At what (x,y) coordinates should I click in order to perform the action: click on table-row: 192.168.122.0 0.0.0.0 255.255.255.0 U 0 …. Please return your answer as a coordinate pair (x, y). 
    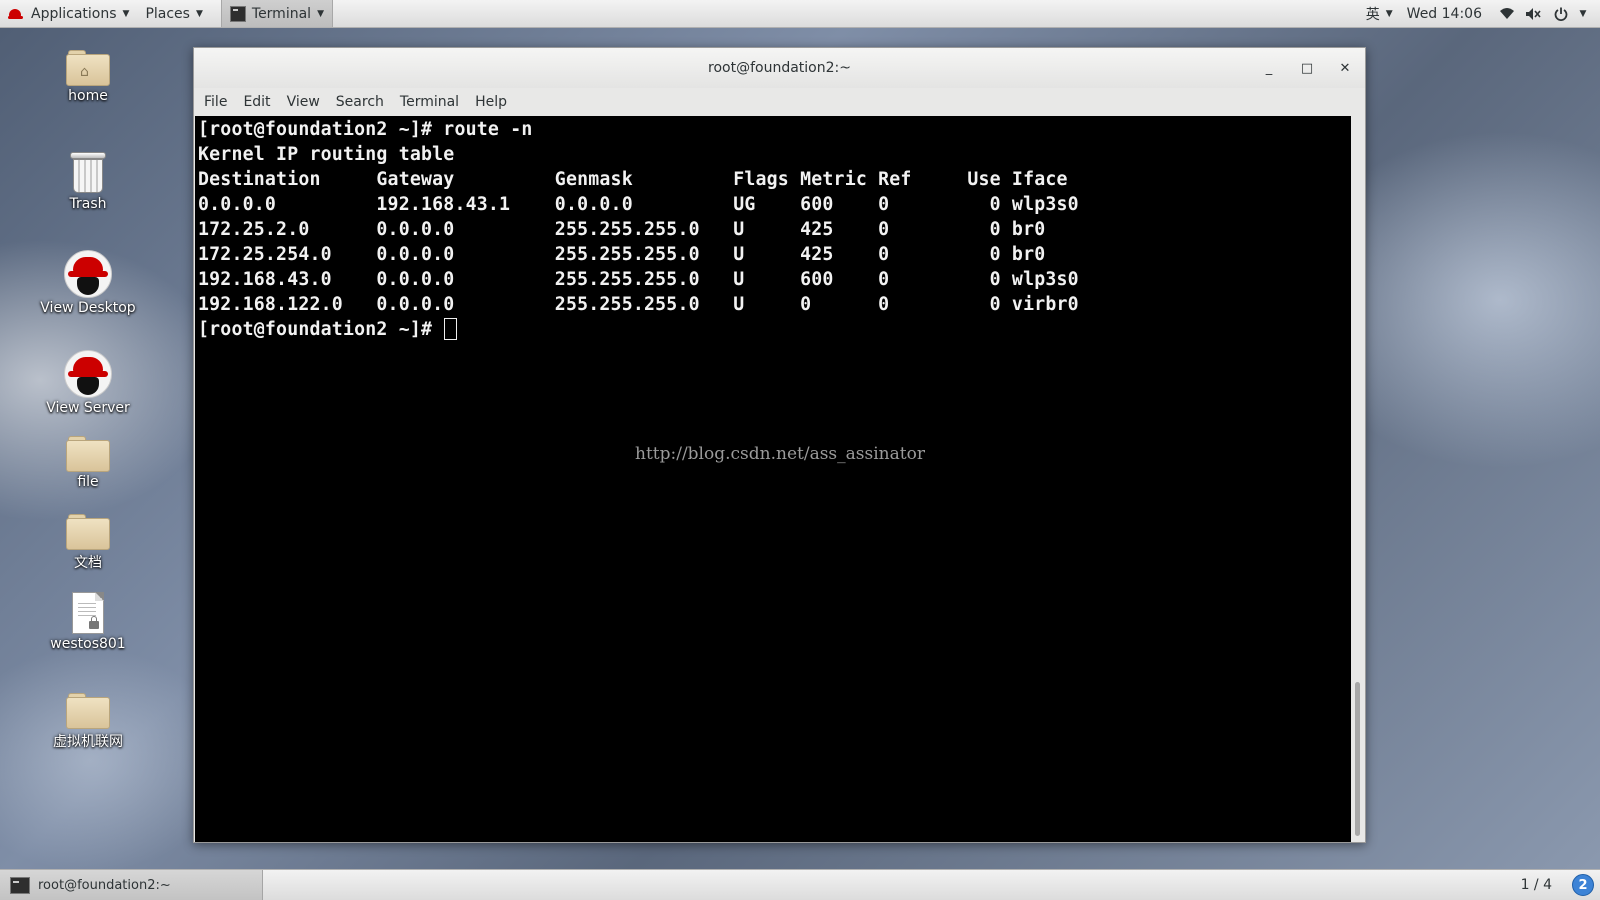
    Looking at the image, I should click on (638, 304).